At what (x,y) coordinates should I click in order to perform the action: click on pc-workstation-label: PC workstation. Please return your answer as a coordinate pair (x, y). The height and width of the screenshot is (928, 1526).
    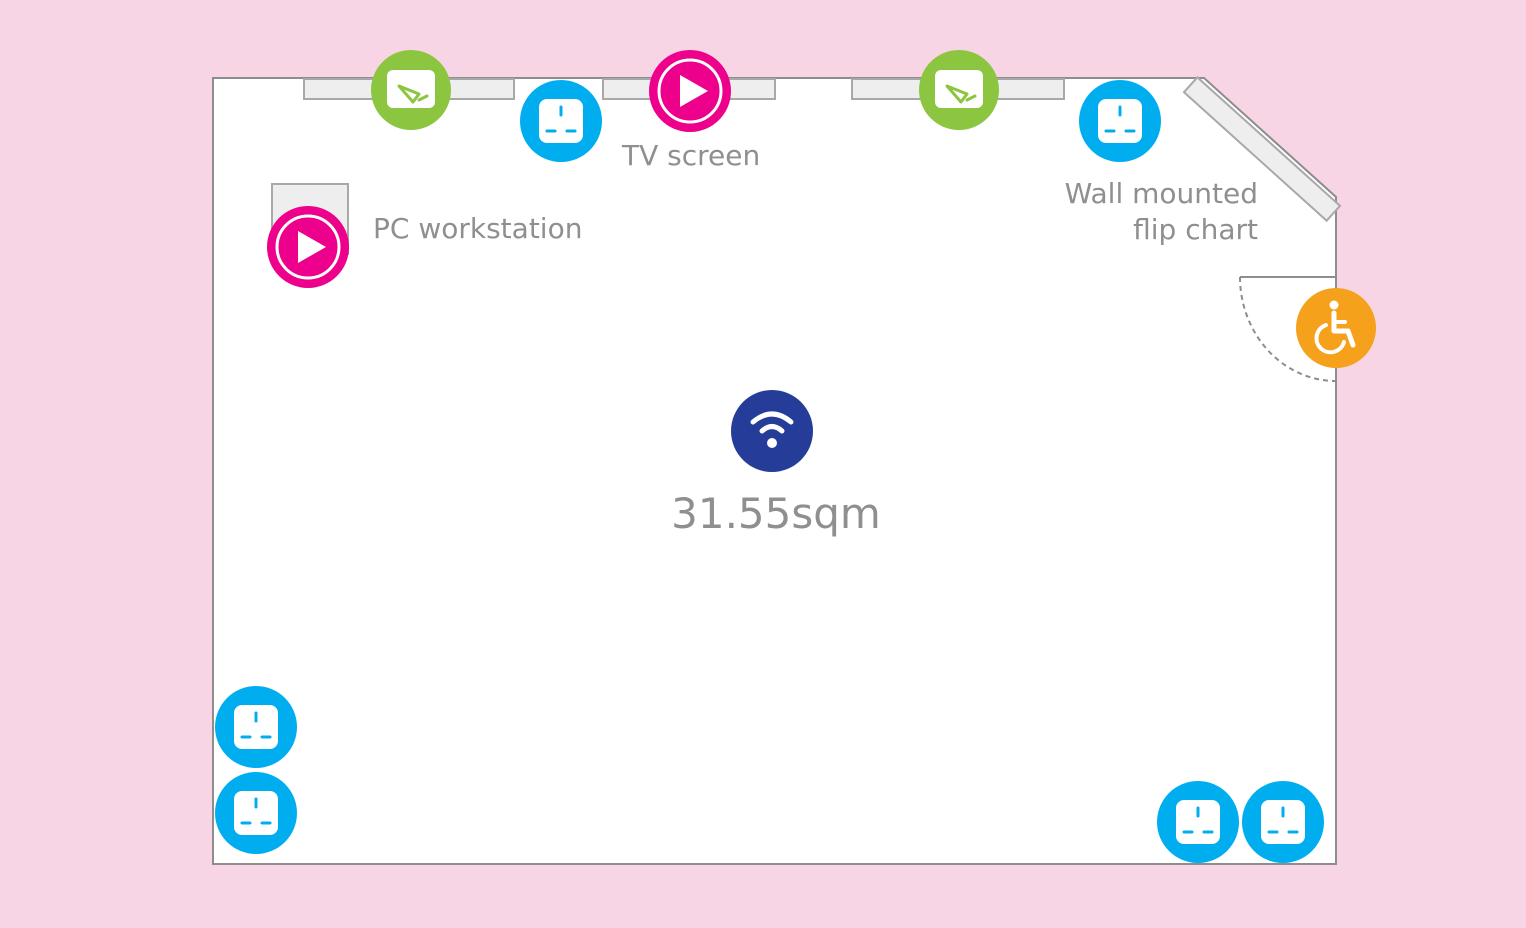
    Looking at the image, I should click on (478, 228).